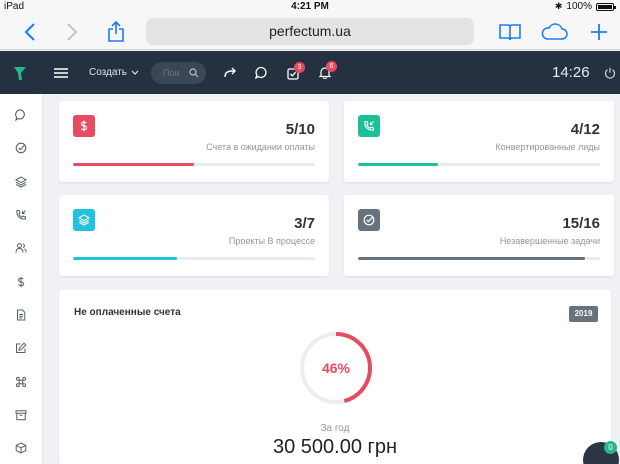 The width and height of the screenshot is (620, 464). What do you see at coordinates (135, 72) in the screenshot?
I see `chevron-down-icon` at bounding box center [135, 72].